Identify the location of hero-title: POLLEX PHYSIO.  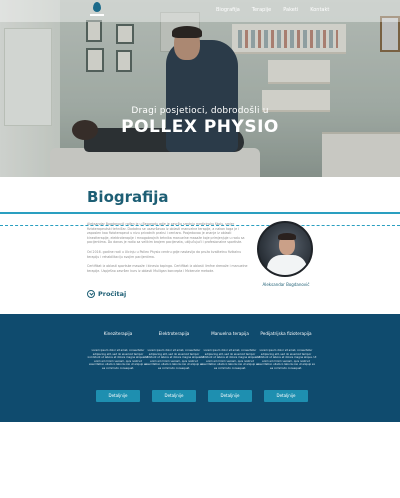
(200, 127).